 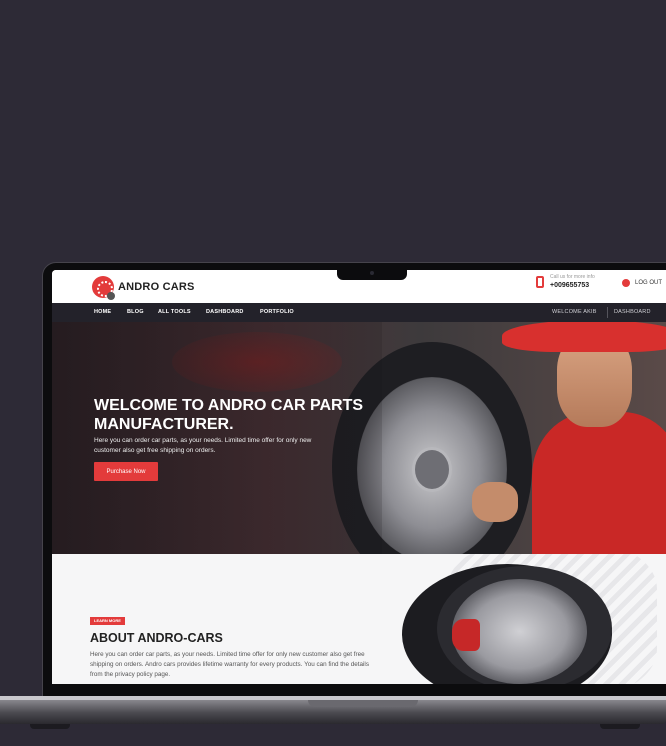 What do you see at coordinates (599, 483) in the screenshot?
I see `mechanic-body-image` at bounding box center [599, 483].